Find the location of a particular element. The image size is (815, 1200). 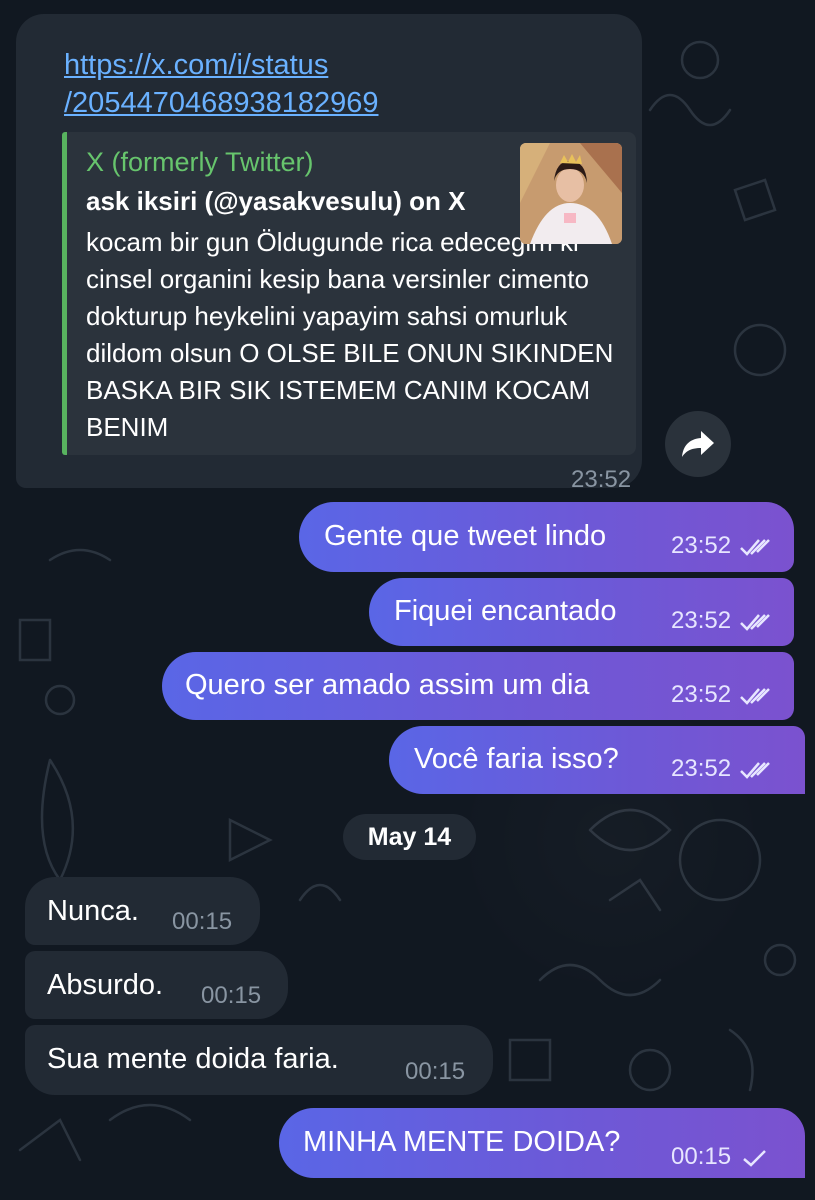

forward-arrow-icon is located at coordinates (698, 444).